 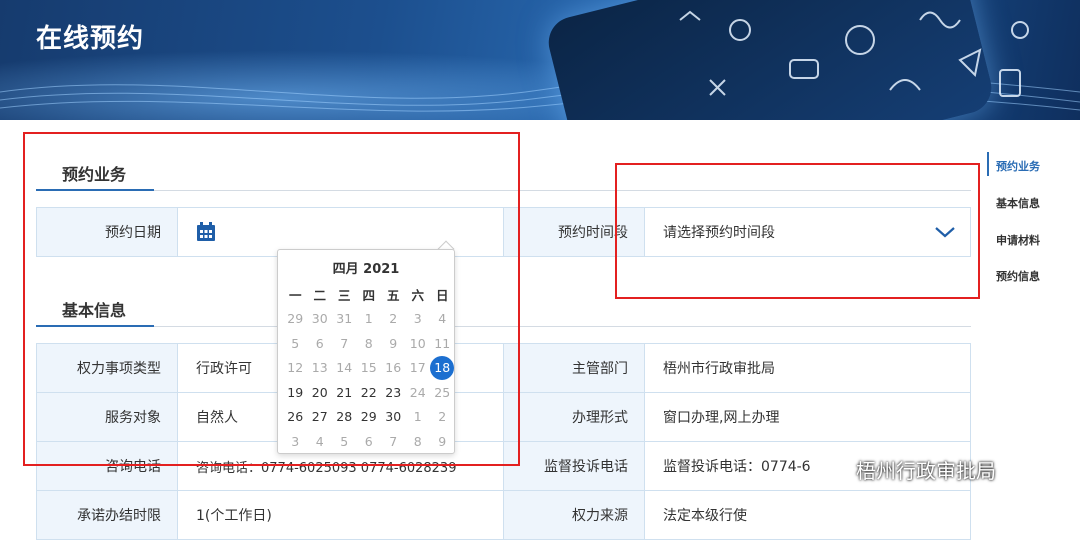 What do you see at coordinates (574, 515) in the screenshot?
I see `info-label: 权力来源` at bounding box center [574, 515].